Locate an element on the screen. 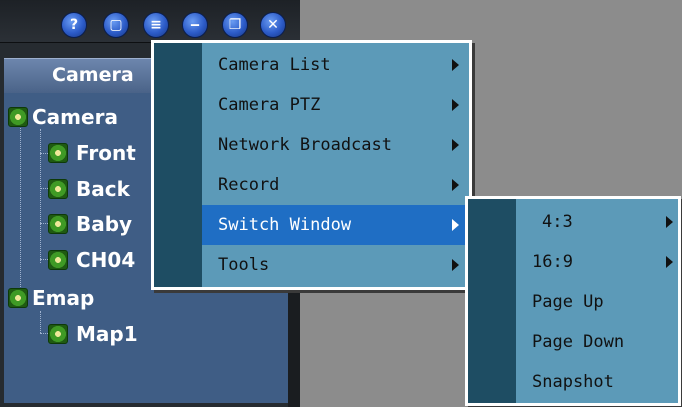  menu-item-label: Snapshot is located at coordinates (573, 382).